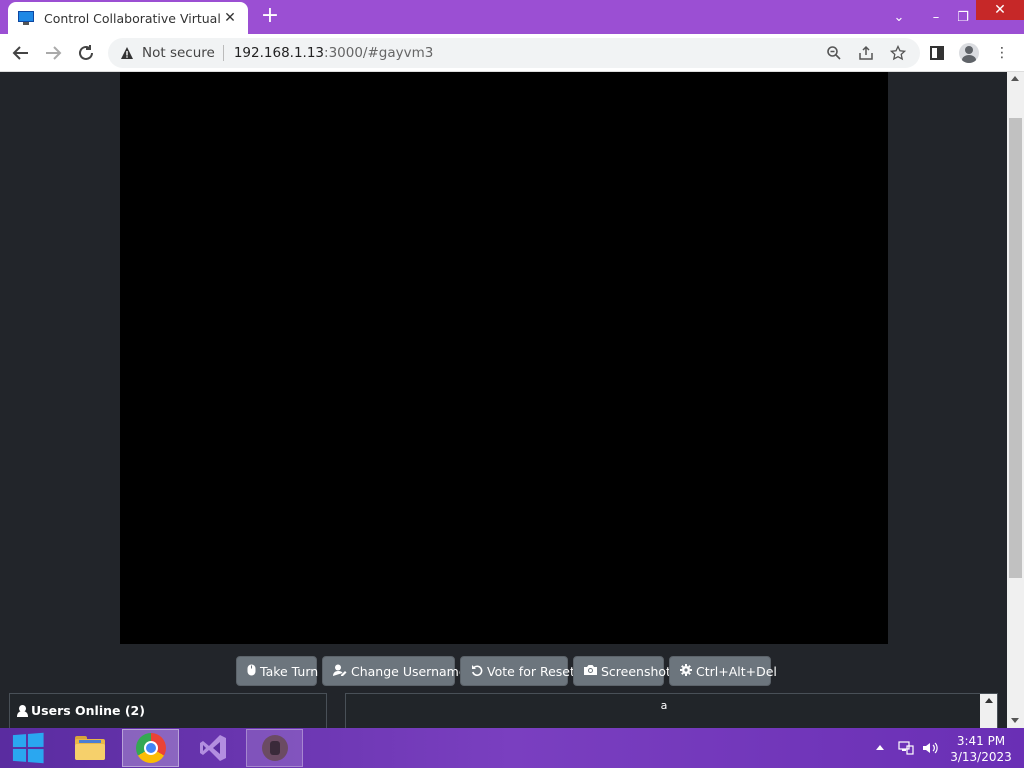  I want to click on minimize-button: –, so click(936, 17).